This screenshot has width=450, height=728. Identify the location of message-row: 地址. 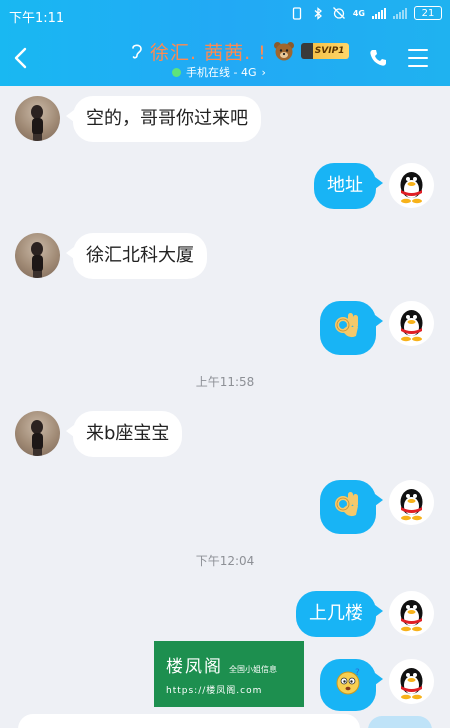
(374, 186).